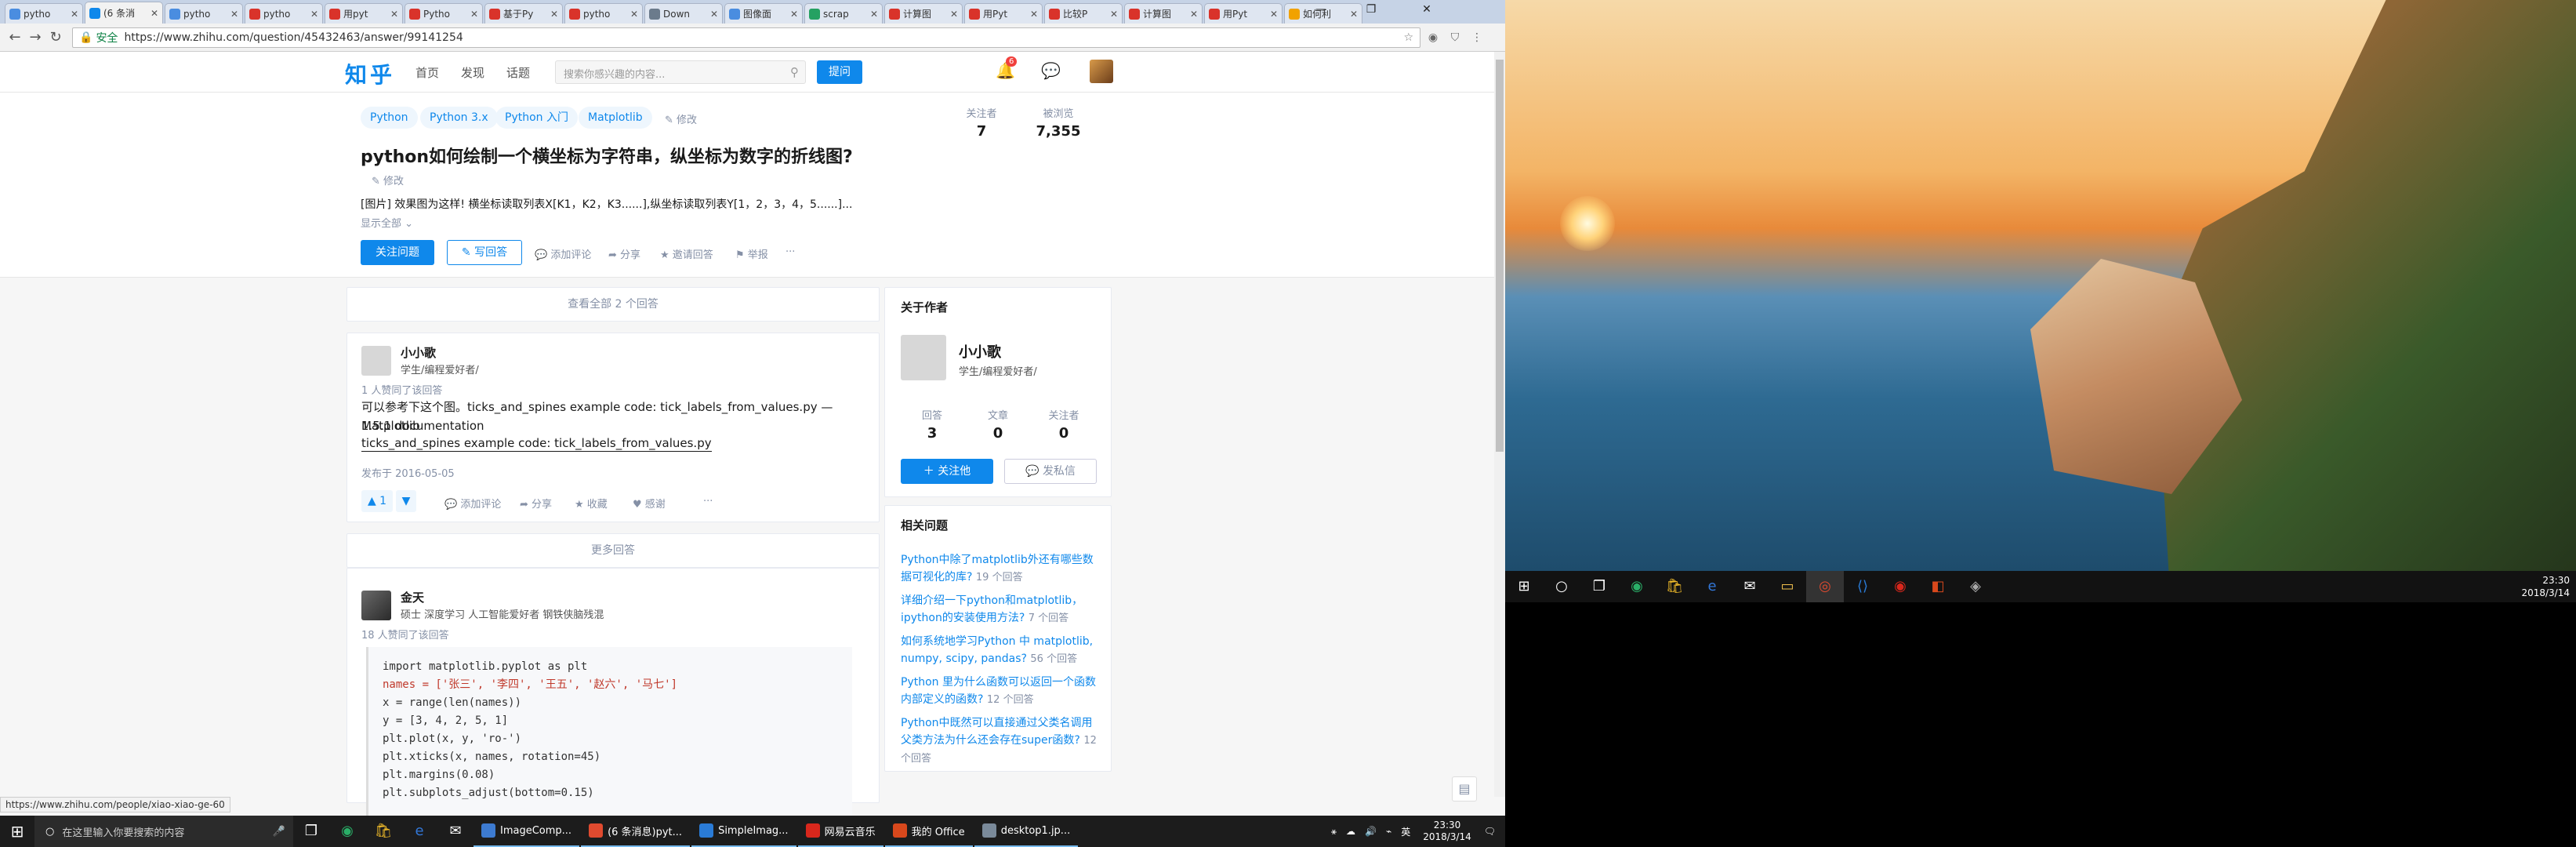 This screenshot has height=847, width=2576. What do you see at coordinates (795, 72) in the screenshot?
I see `search-icon: ⚲` at bounding box center [795, 72].